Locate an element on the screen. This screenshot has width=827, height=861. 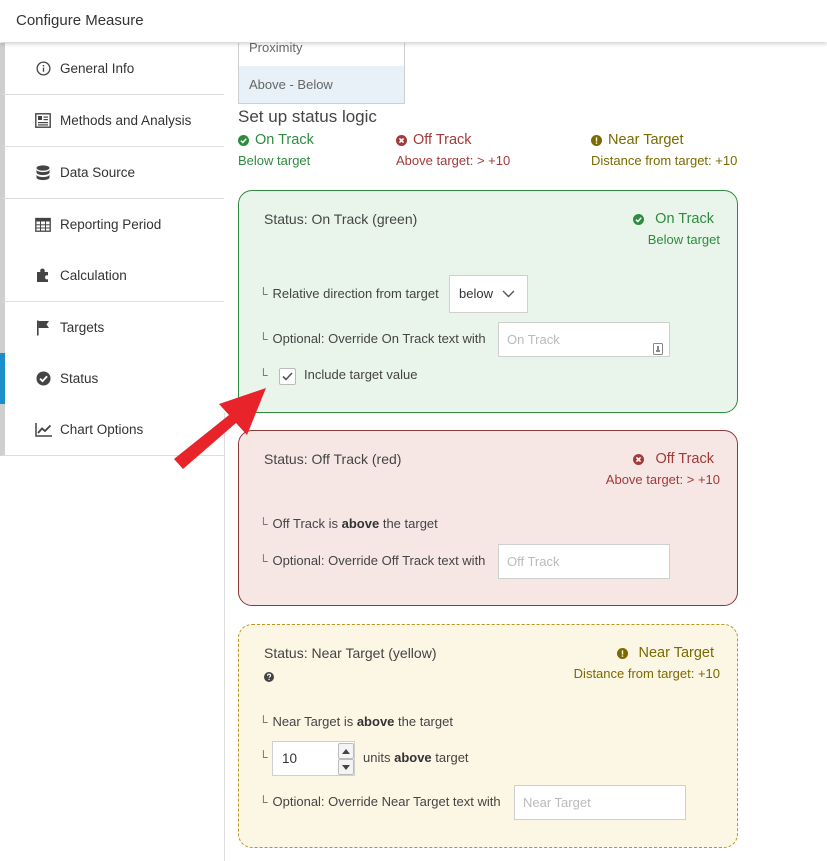
summary-near-target: Near Target is located at coordinates (637, 140).